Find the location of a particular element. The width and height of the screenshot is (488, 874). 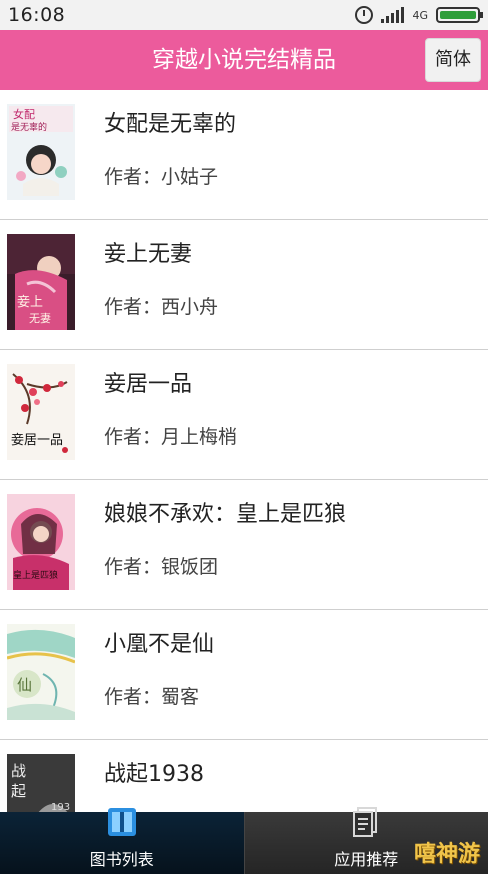

book-item: 战 起 193 战起1938 is located at coordinates (244, 776).